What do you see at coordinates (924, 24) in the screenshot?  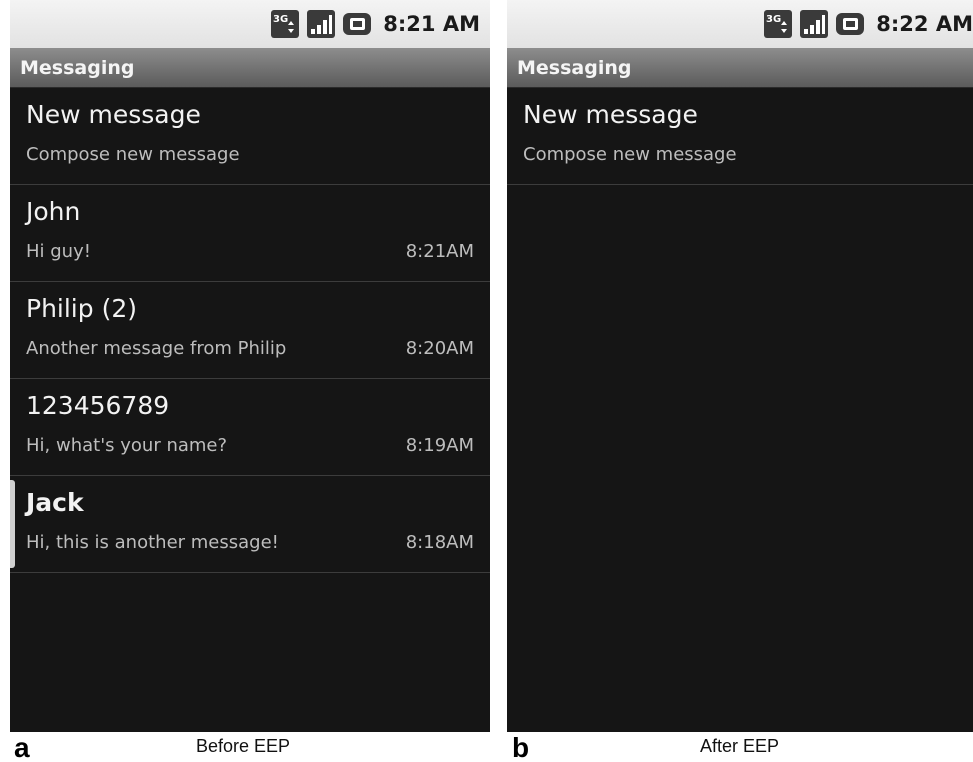 I see `status-time: 8:22 AM` at bounding box center [924, 24].